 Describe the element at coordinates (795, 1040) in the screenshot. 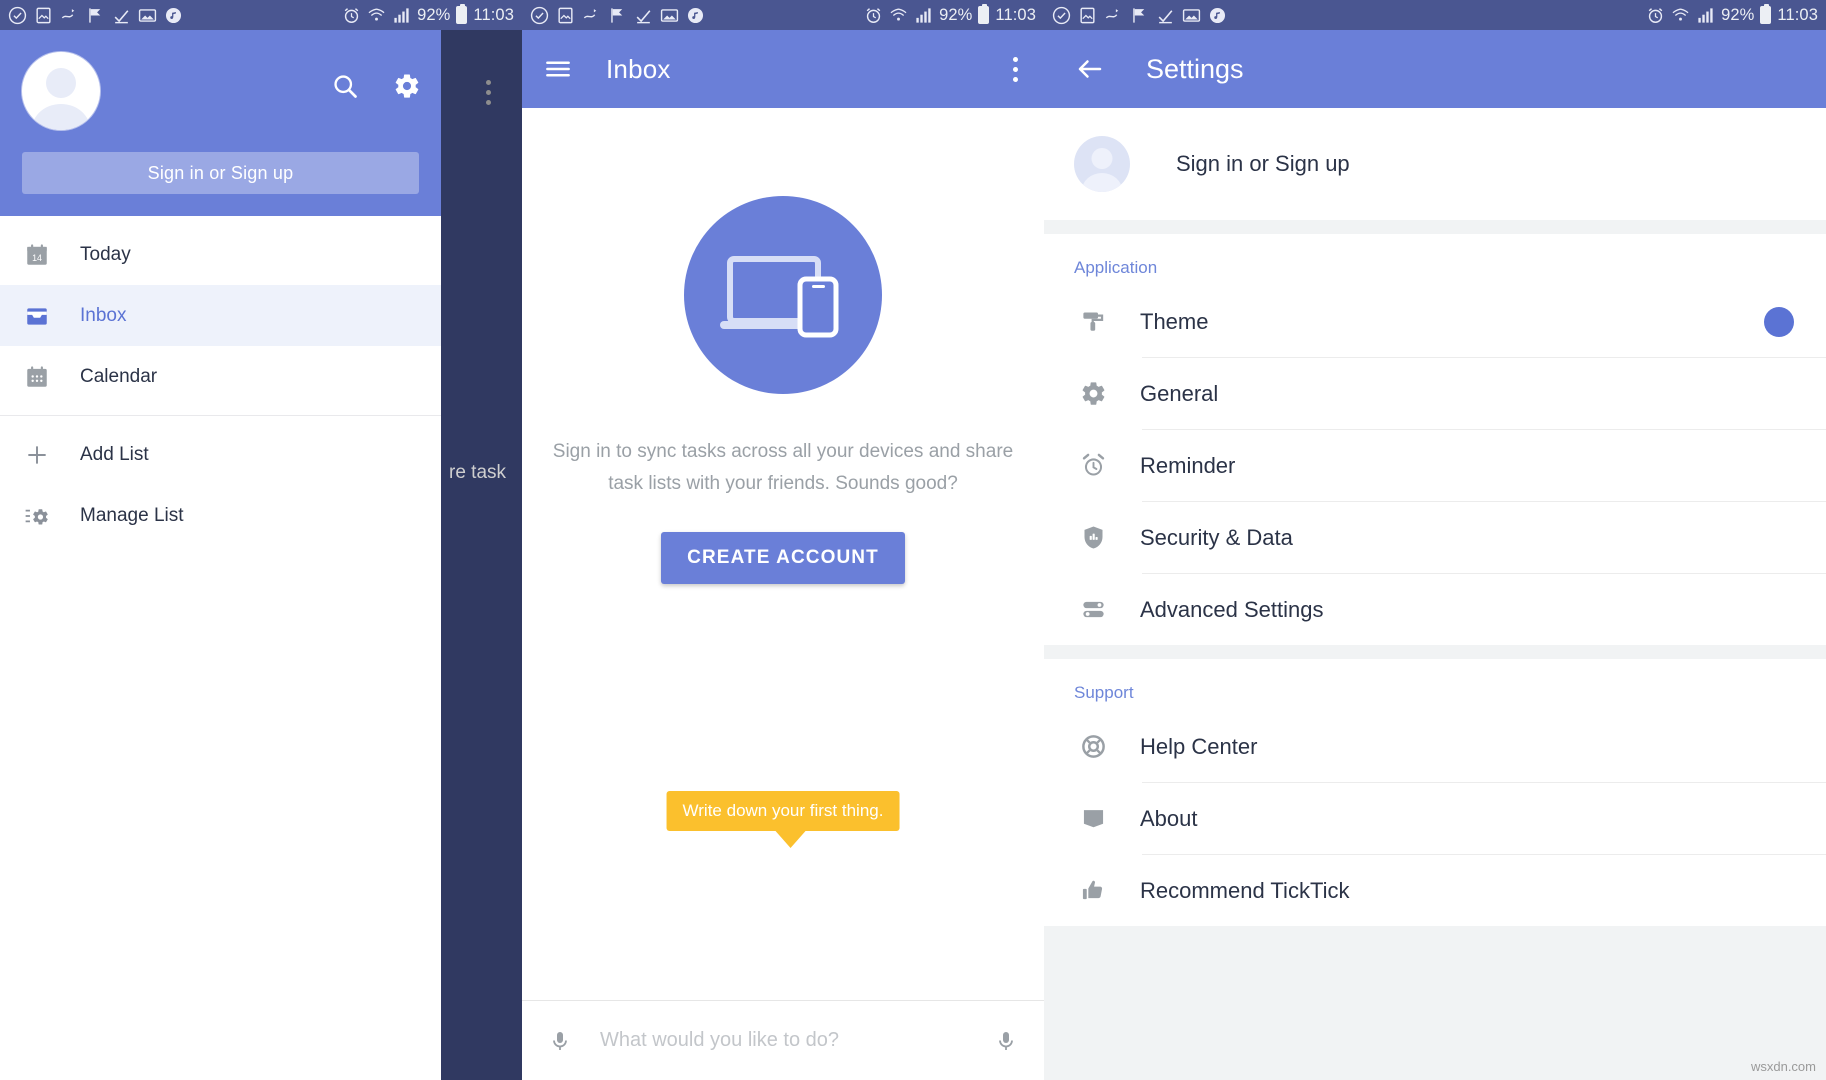

I see `task-input-placeholder: What would you like to do?` at that location.